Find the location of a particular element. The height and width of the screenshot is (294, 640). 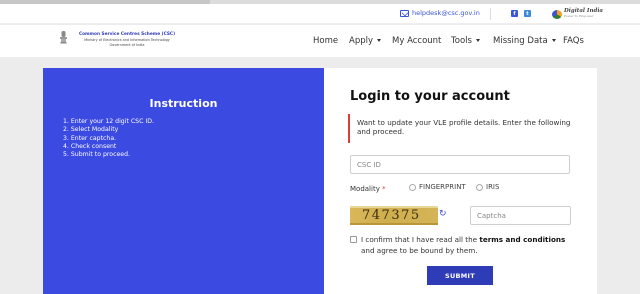

instruction-step: 4. Check consent is located at coordinates (90, 146).